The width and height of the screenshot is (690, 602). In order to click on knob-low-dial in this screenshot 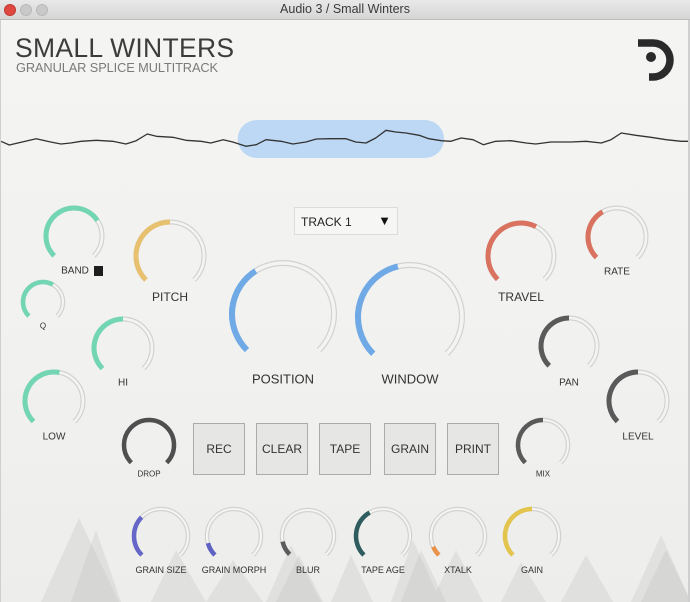, I will do `click(54, 396)`.